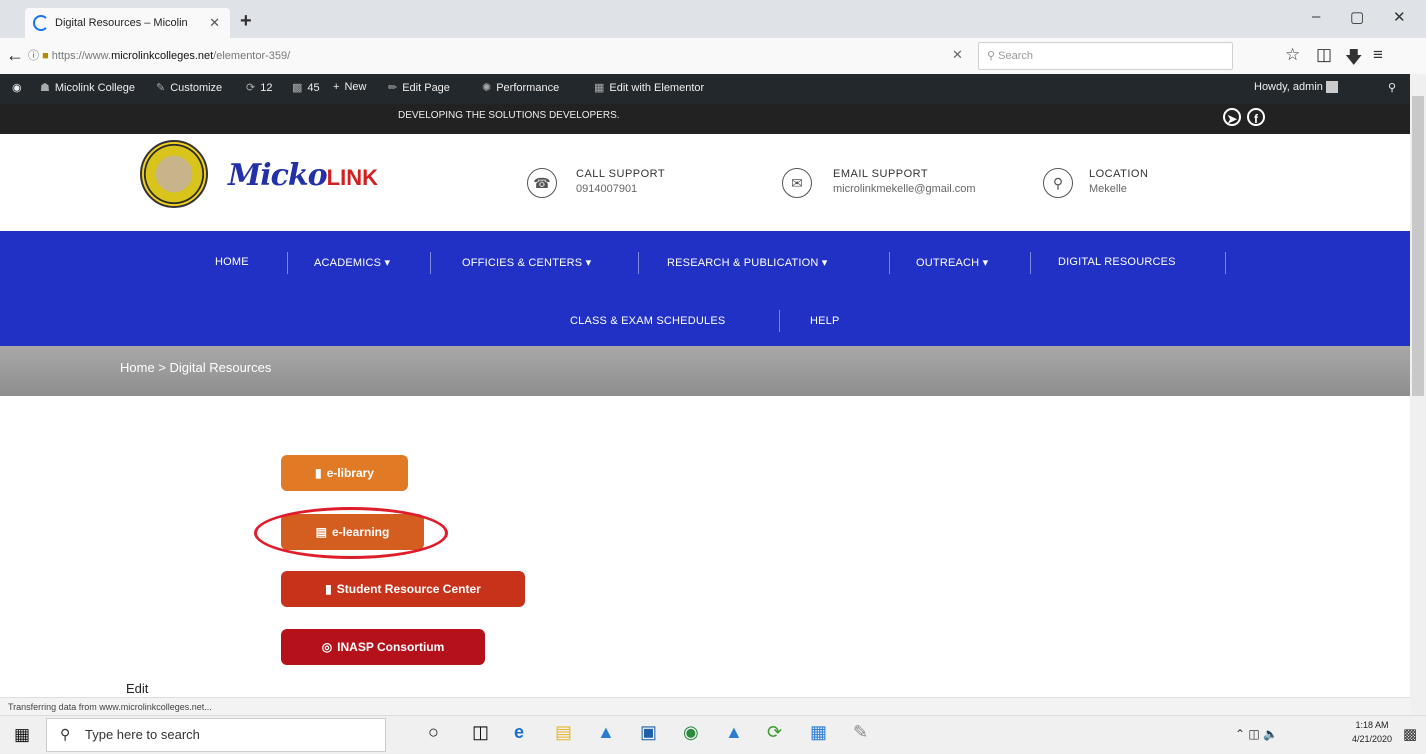 This screenshot has width=1426, height=754. I want to click on admin-elementor-label: Edit with Elementor, so click(657, 88).